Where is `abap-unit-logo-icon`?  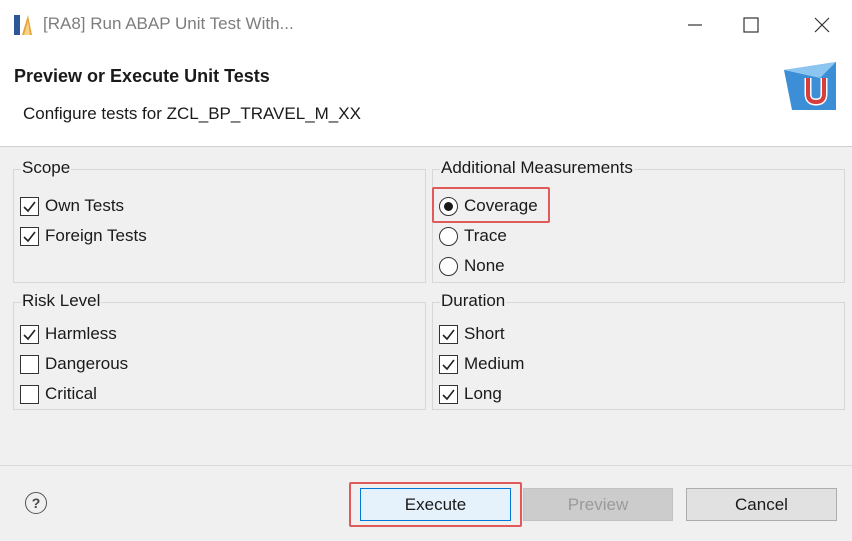
abap-unit-logo-icon is located at coordinates (810, 86).